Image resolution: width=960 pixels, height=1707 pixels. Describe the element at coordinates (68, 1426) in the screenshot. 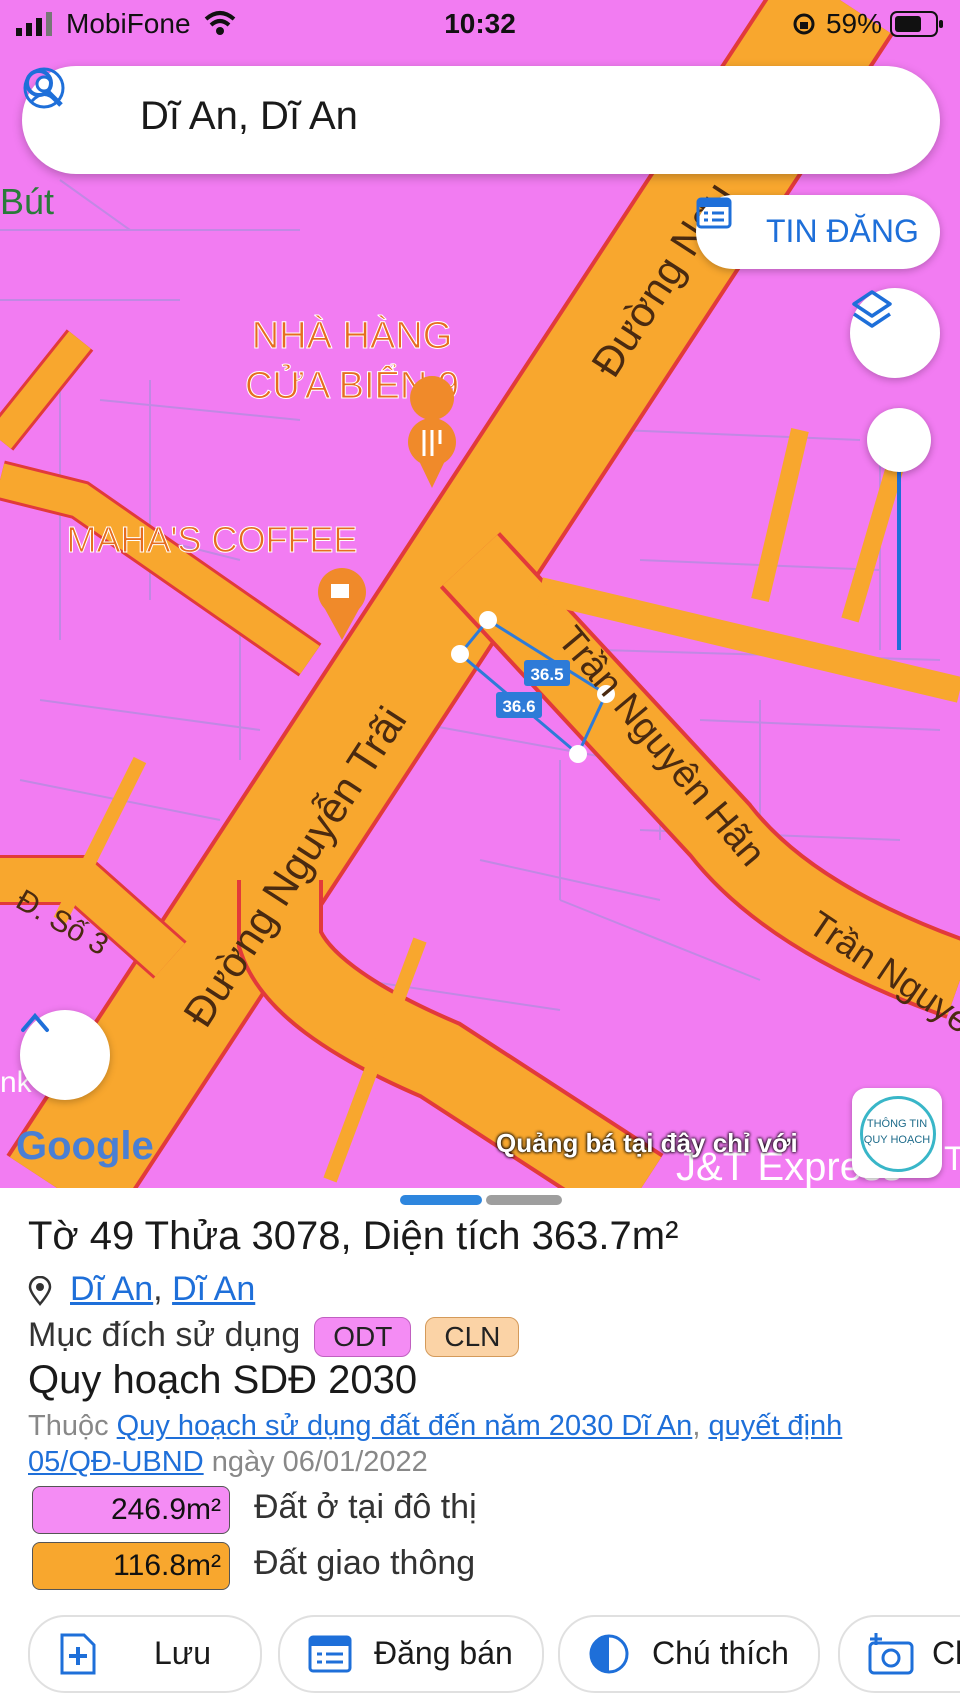

I see `plan-note-prefix: Thuộc` at that location.